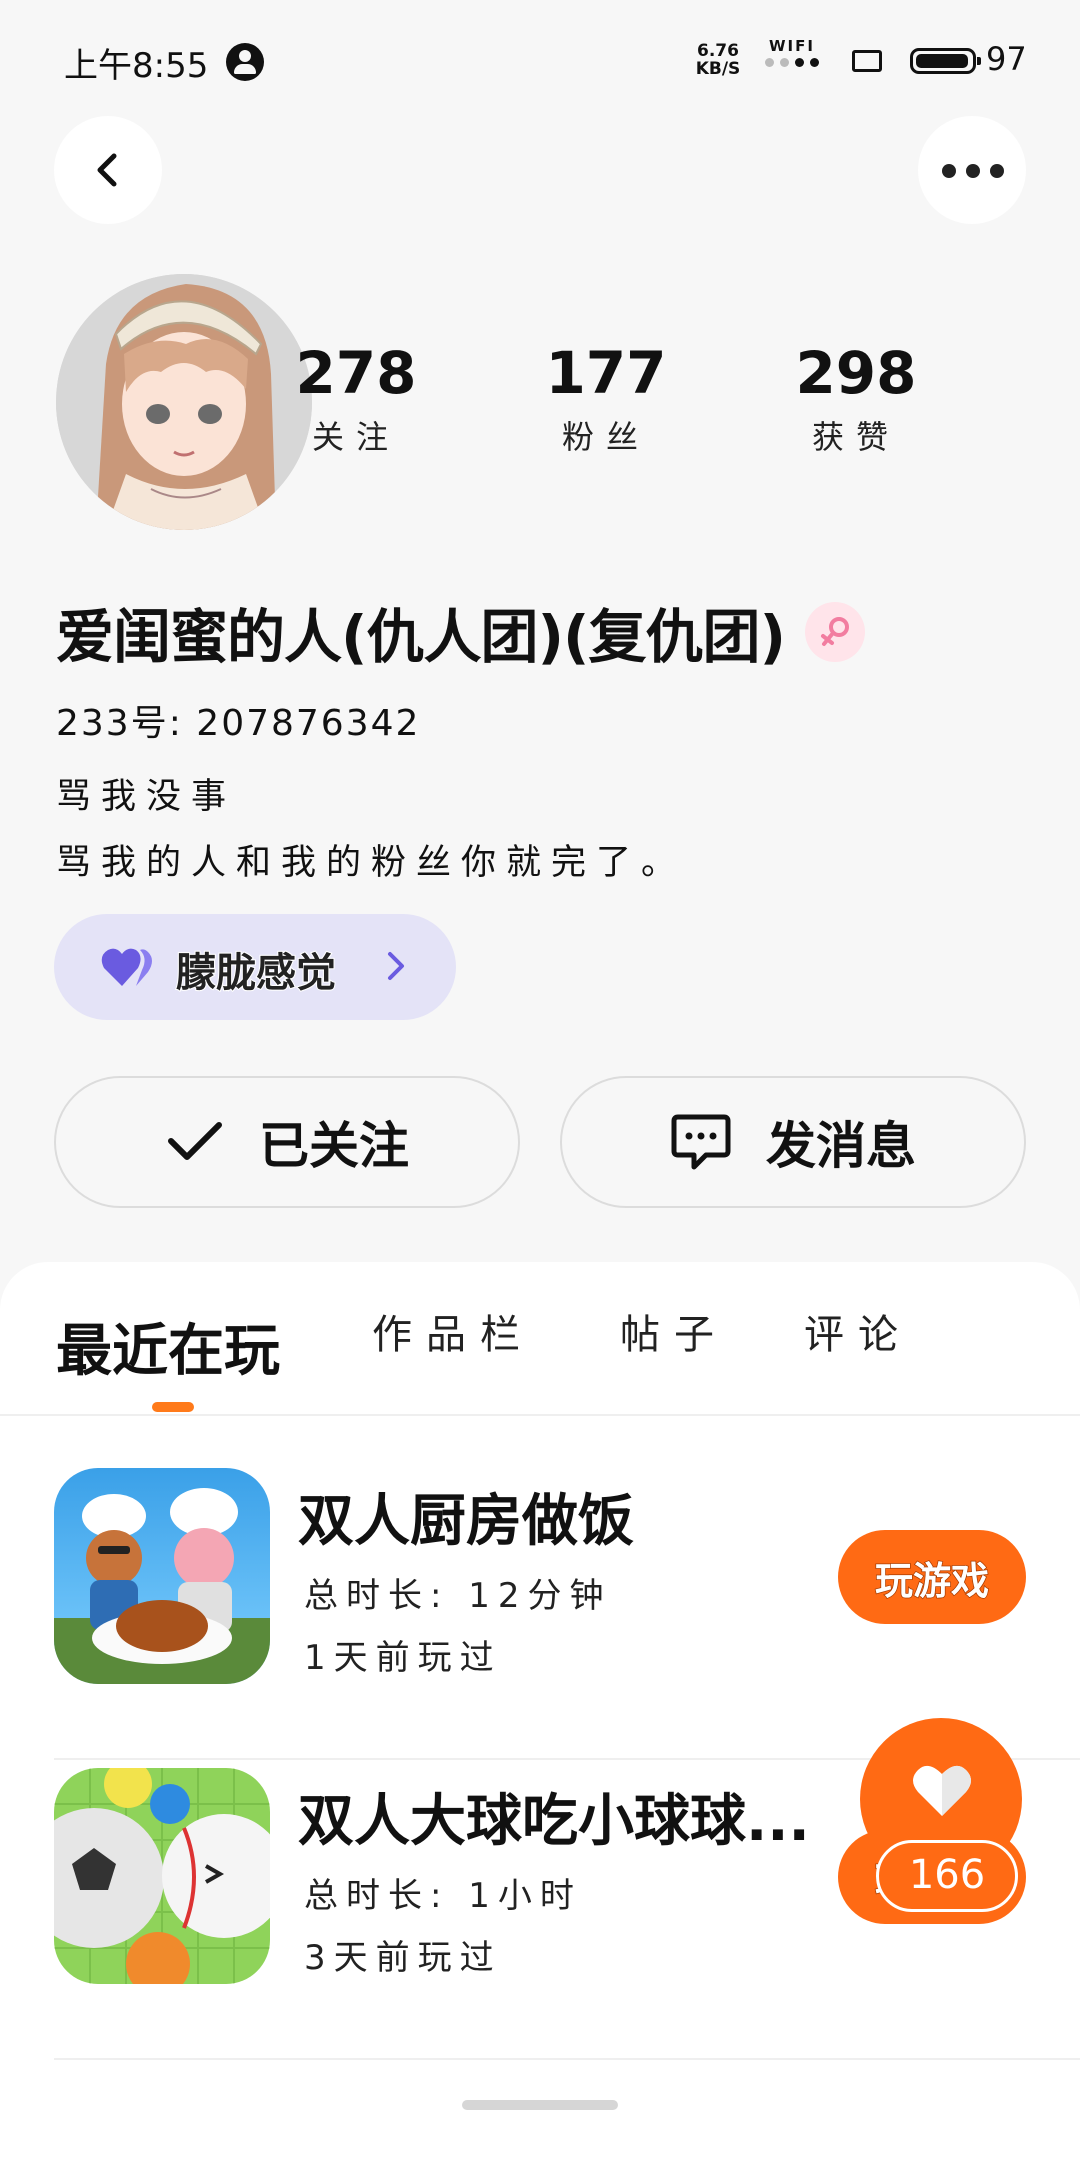  I want to click on game-title: 双人厨房做饭, so click(466, 1521).